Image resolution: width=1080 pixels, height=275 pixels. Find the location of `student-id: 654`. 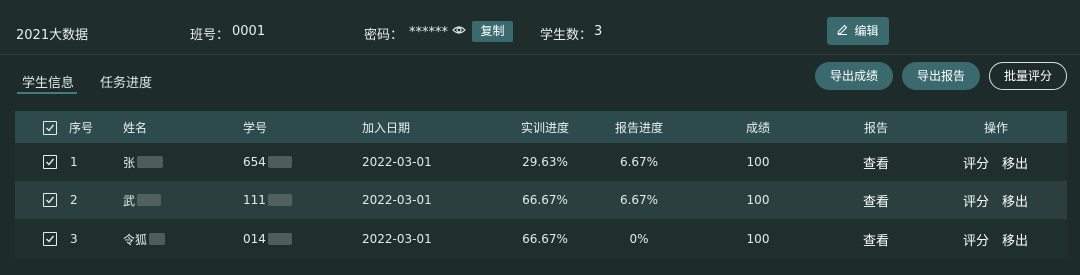

student-id: 654 is located at coordinates (267, 162).